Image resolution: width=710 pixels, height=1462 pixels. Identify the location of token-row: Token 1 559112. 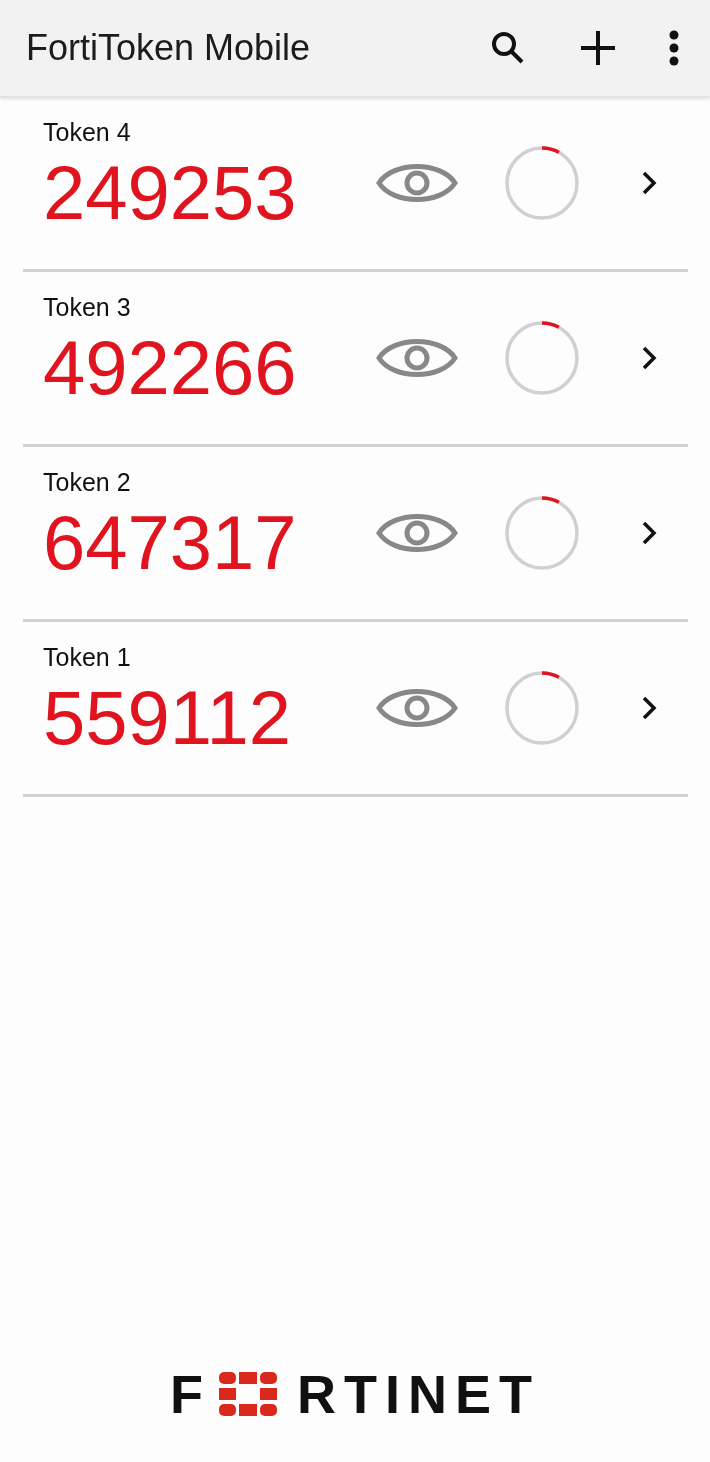
(355, 709).